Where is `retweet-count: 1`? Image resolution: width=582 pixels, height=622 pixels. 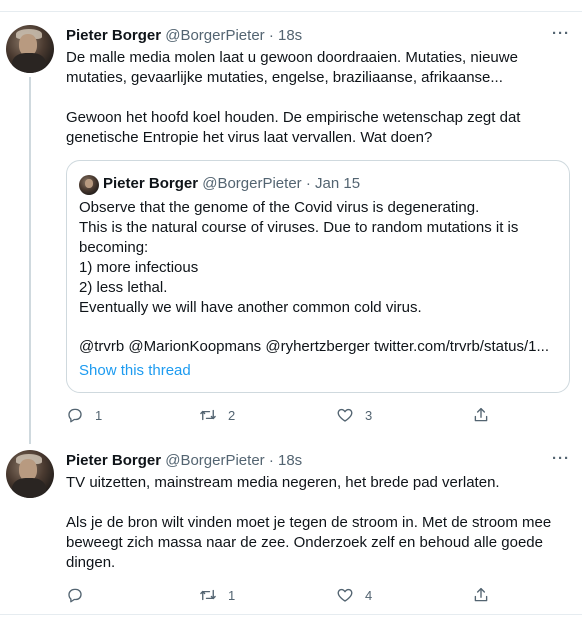 retweet-count: 1 is located at coordinates (232, 595).